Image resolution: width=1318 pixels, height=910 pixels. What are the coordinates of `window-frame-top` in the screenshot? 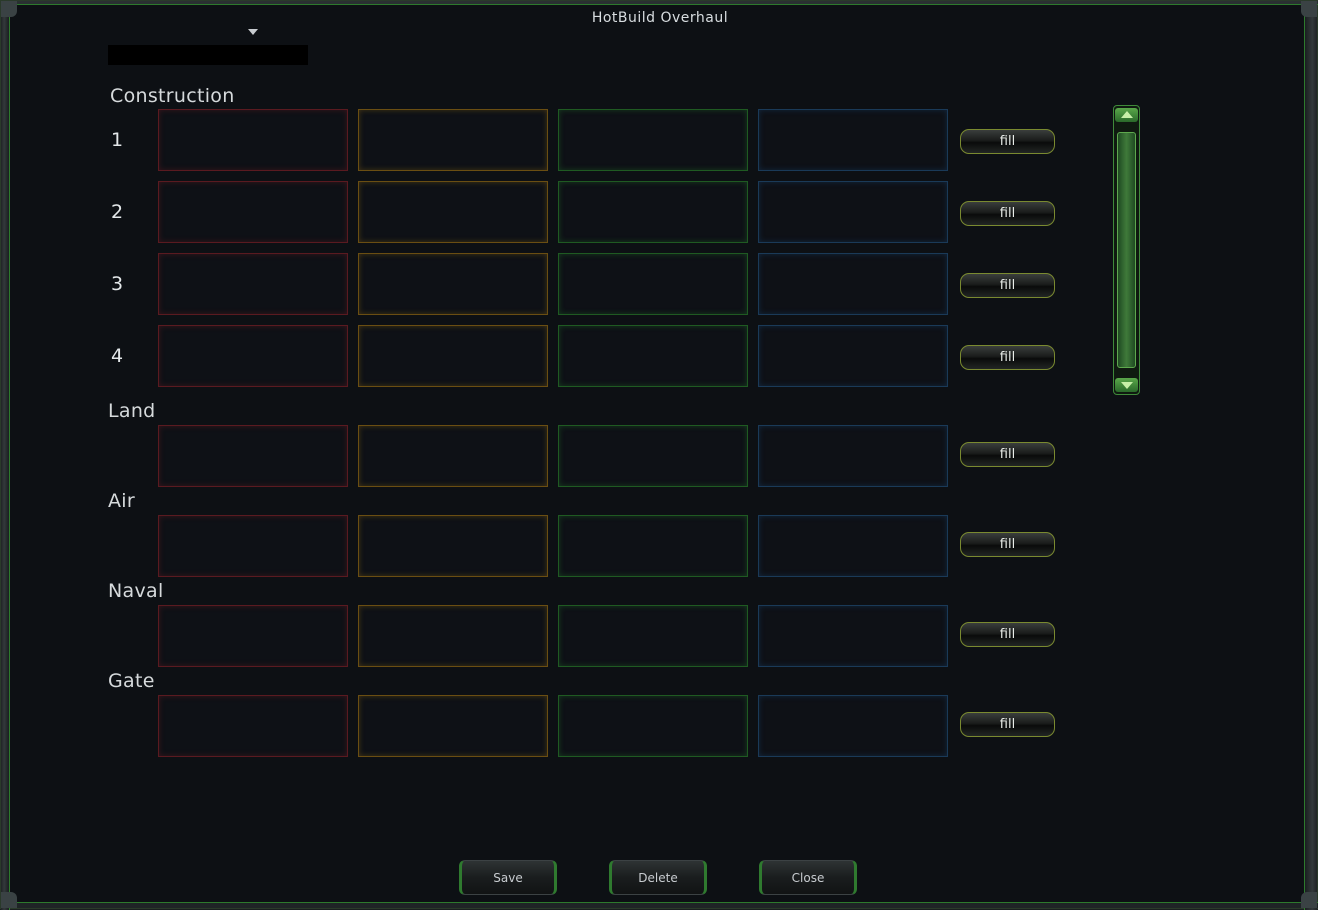 It's located at (659, 3).